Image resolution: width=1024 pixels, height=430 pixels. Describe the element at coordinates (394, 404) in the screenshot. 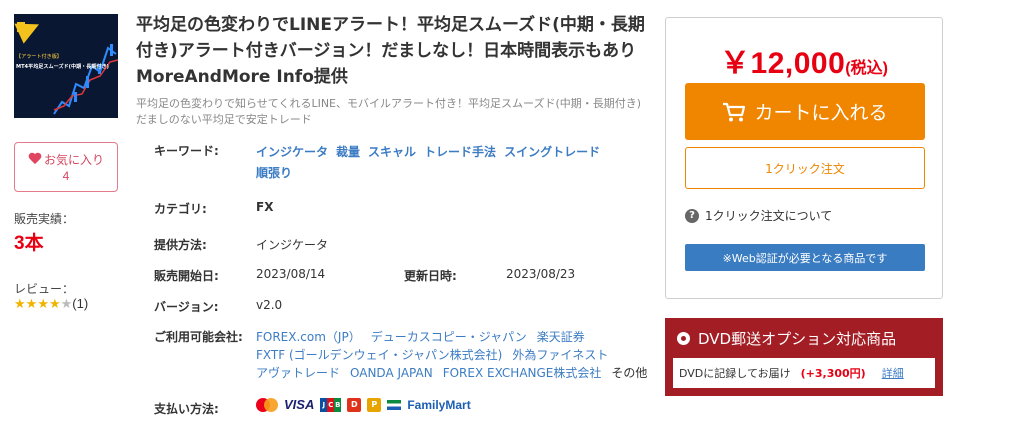

I see `familymart-icon` at that location.